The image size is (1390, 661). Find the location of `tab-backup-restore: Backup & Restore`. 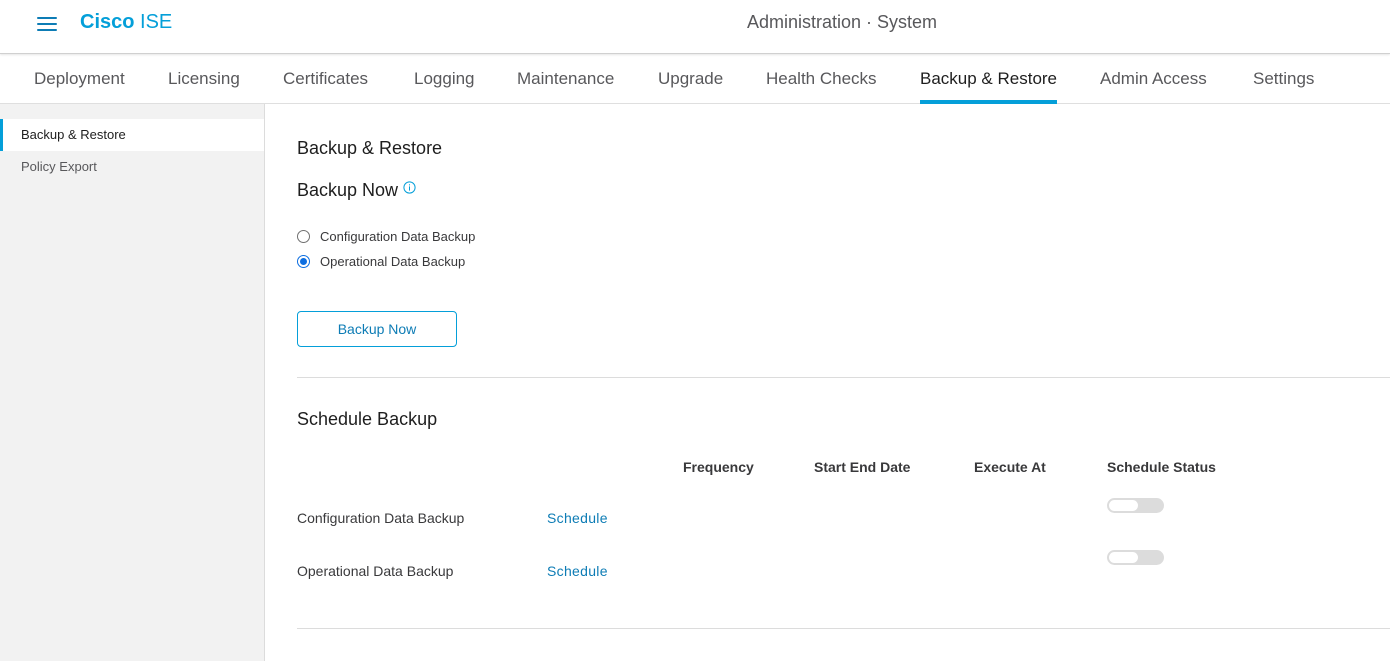

tab-backup-restore: Backup & Restore is located at coordinates (989, 79).